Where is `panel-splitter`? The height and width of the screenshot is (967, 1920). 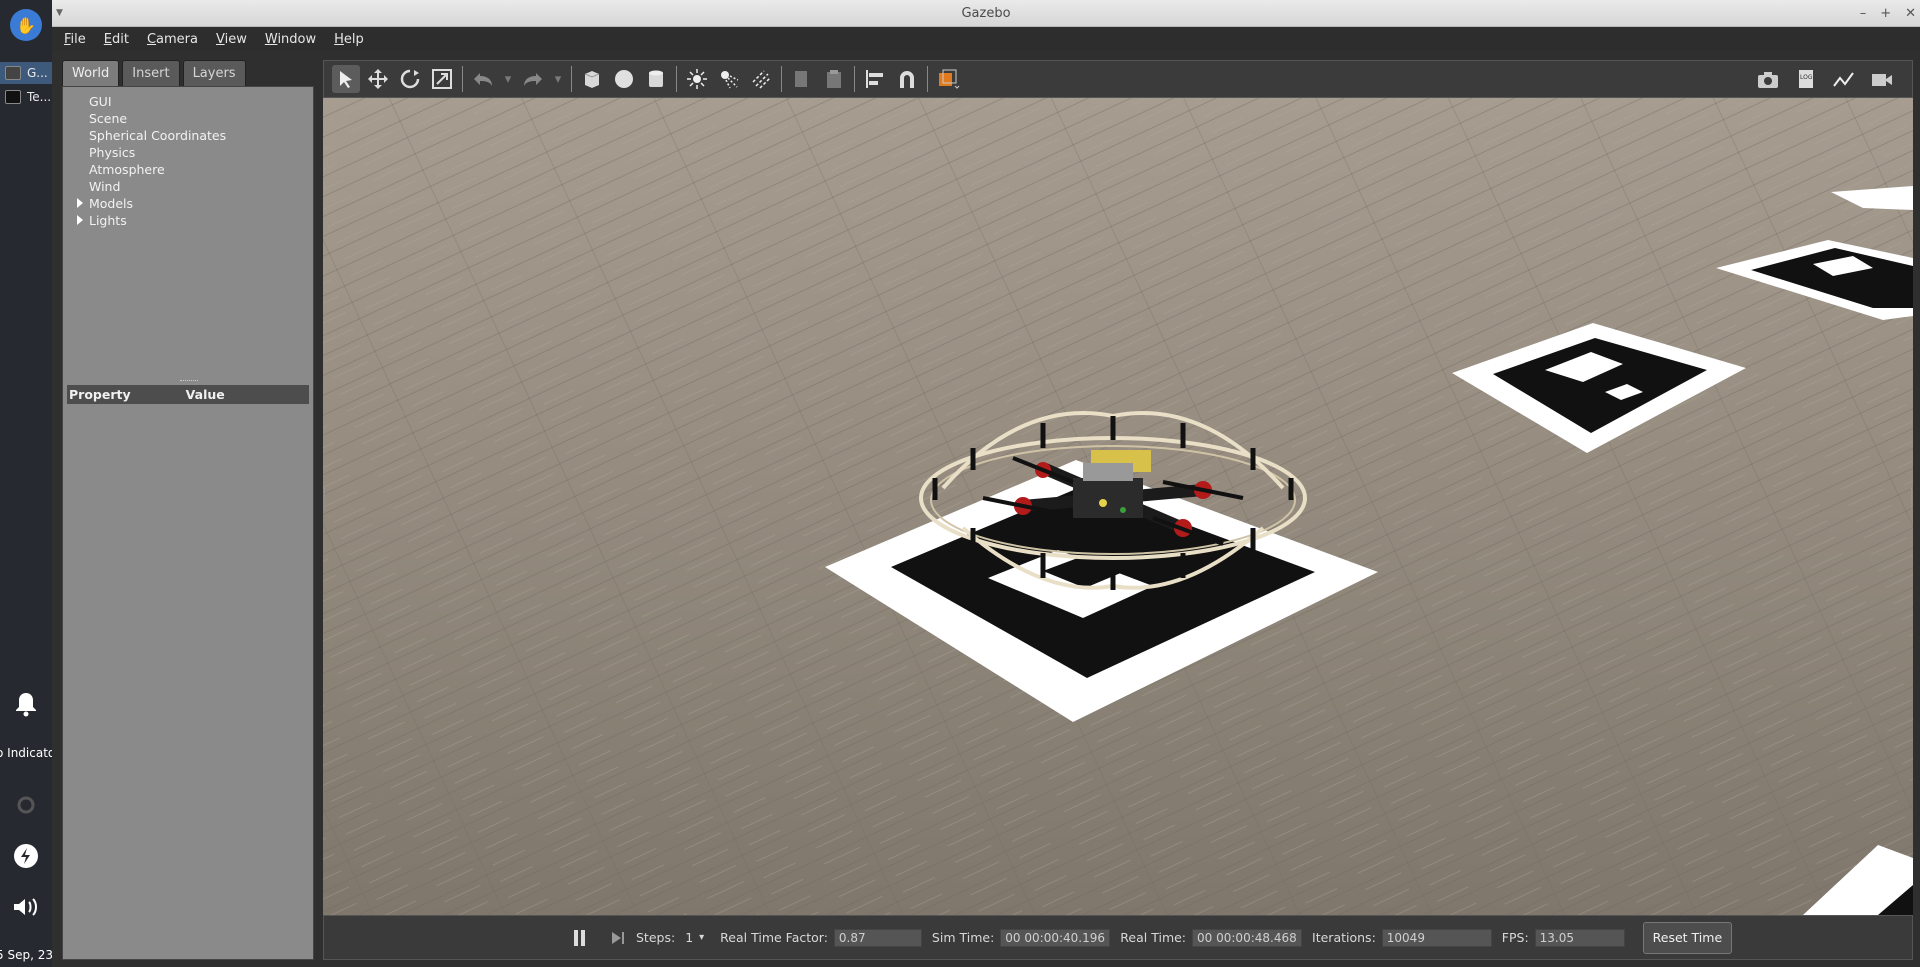
panel-splitter is located at coordinates (189, 381).